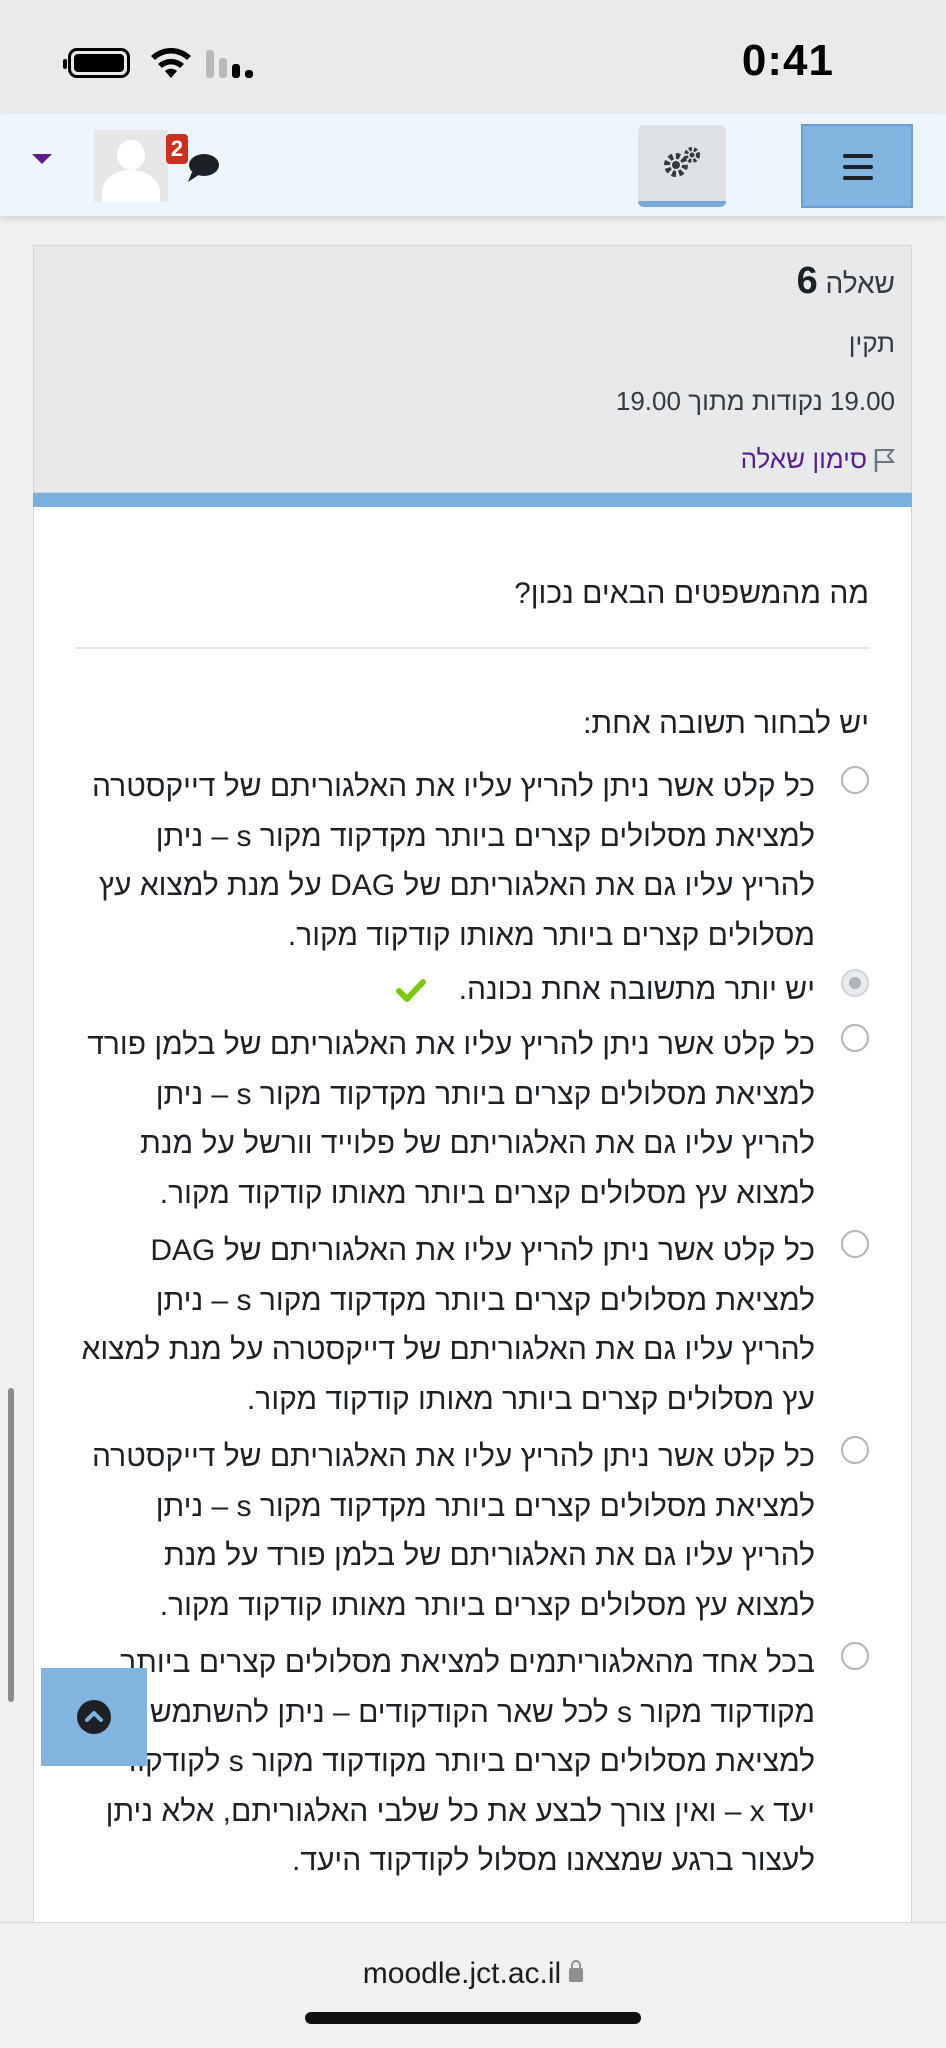 The height and width of the screenshot is (2048, 946). I want to click on notification-badge: 2, so click(177, 149).